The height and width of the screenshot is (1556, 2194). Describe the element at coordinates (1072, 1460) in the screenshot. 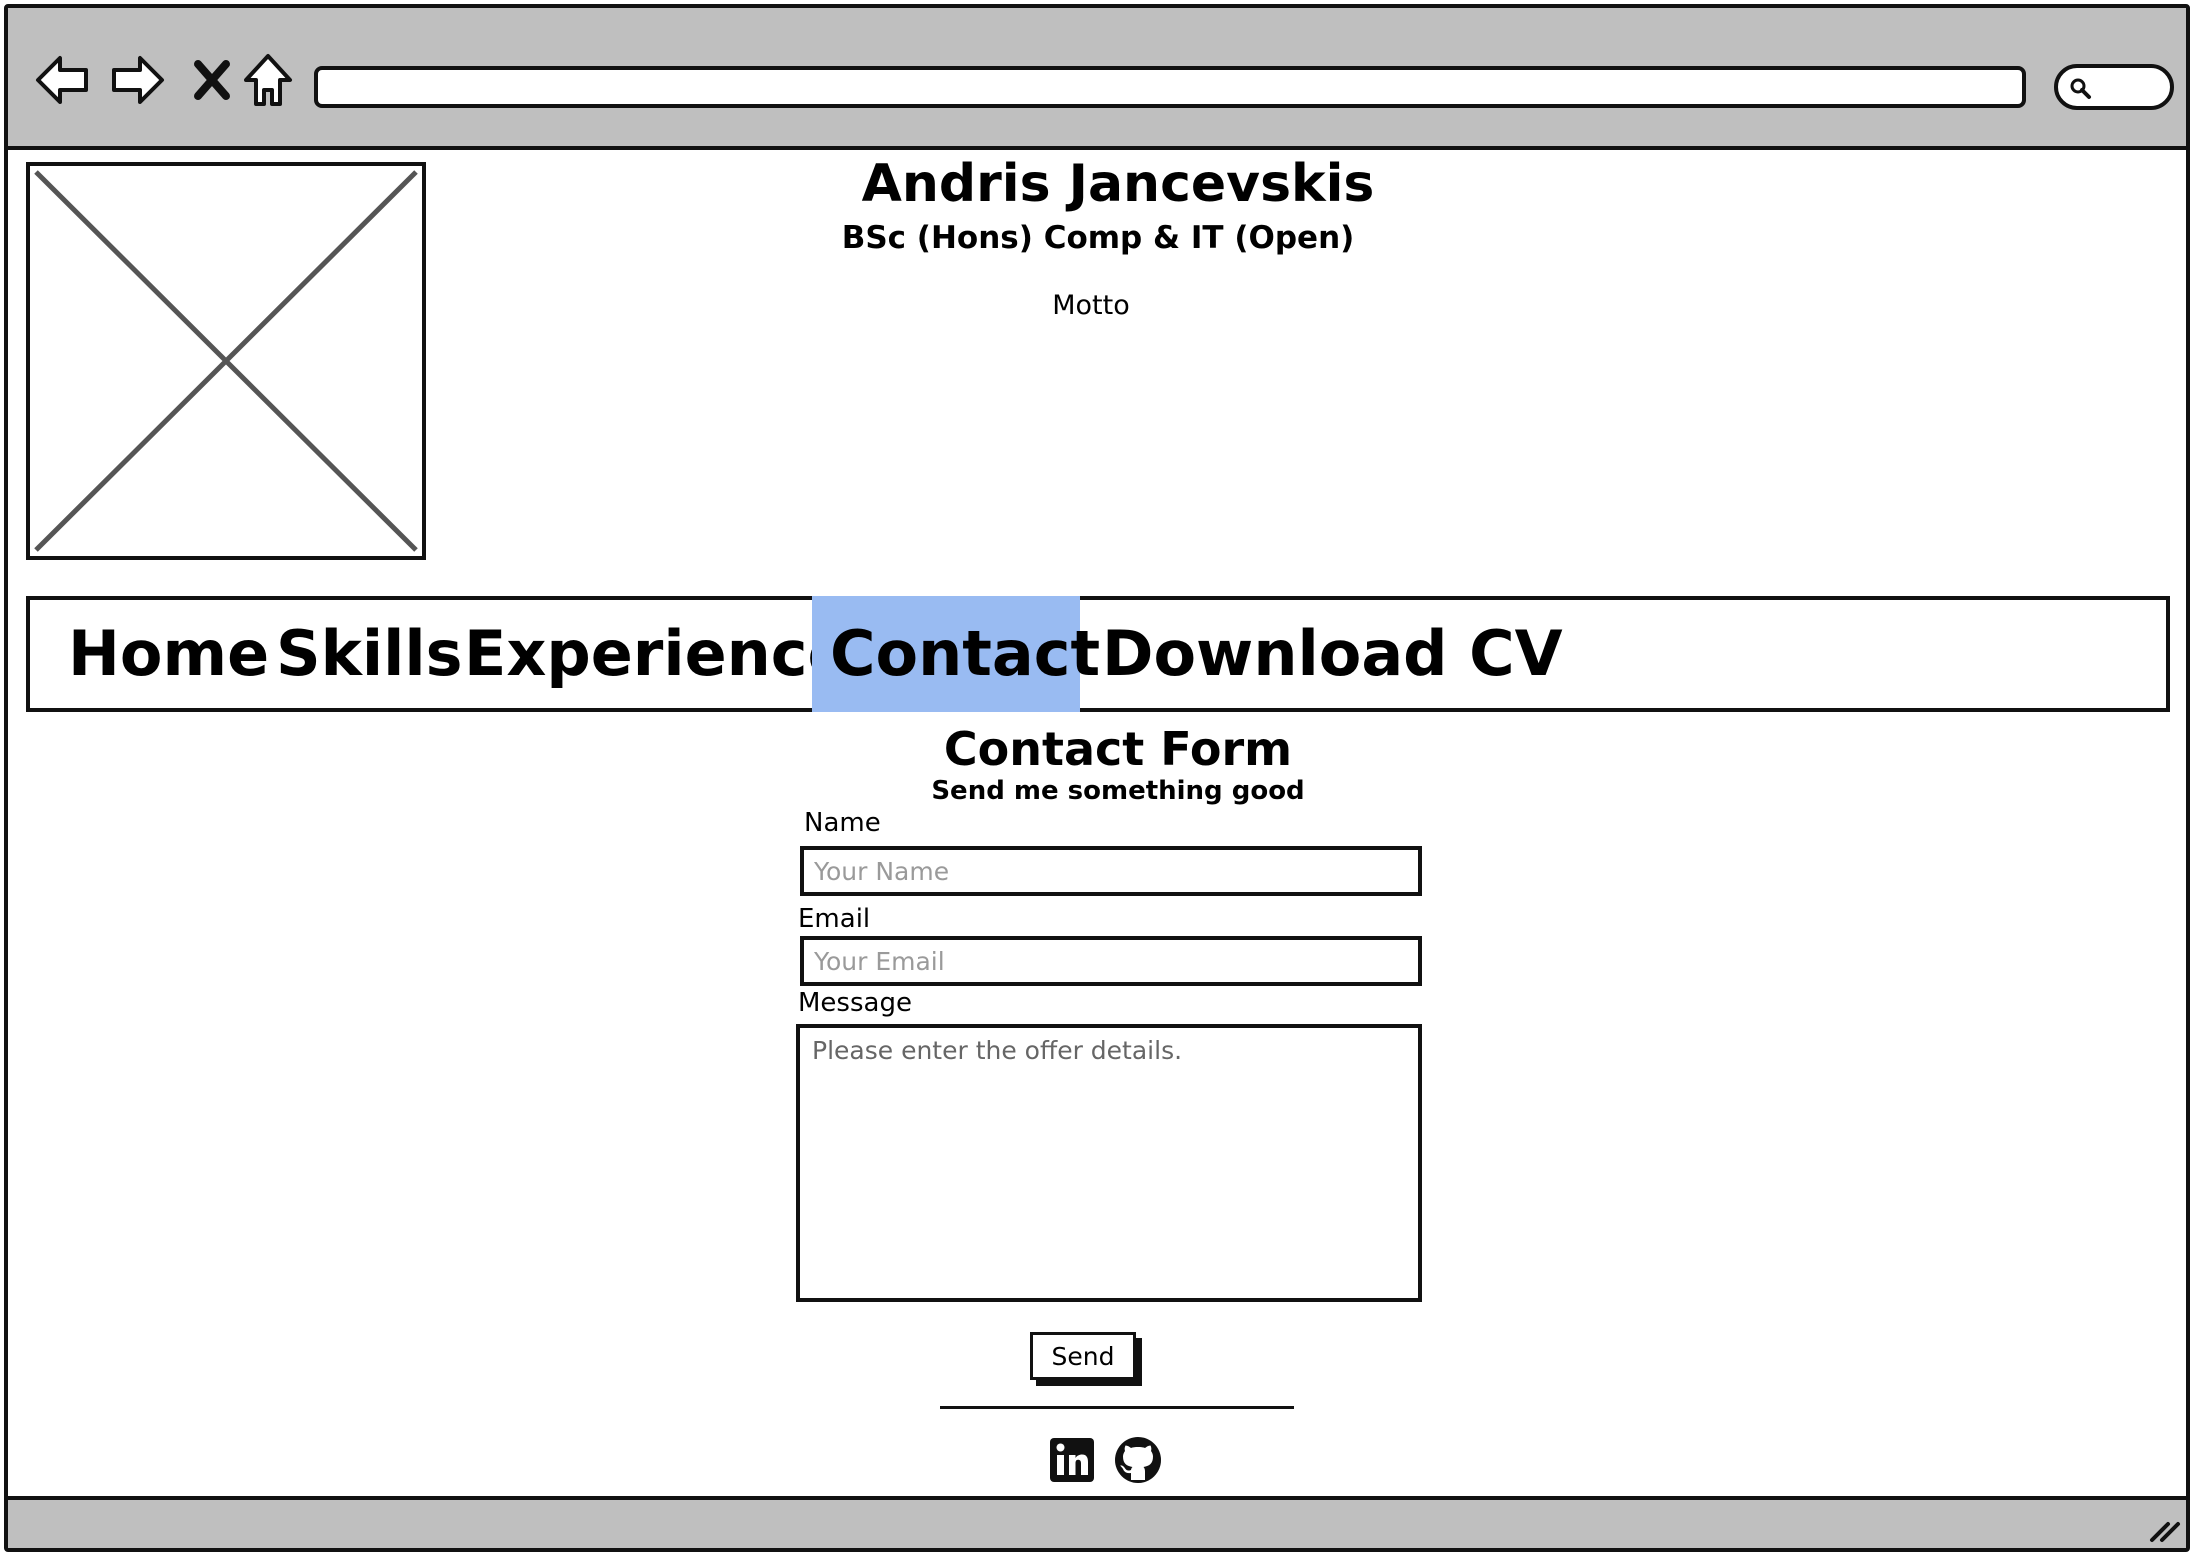

I see `linkedin-icon` at that location.